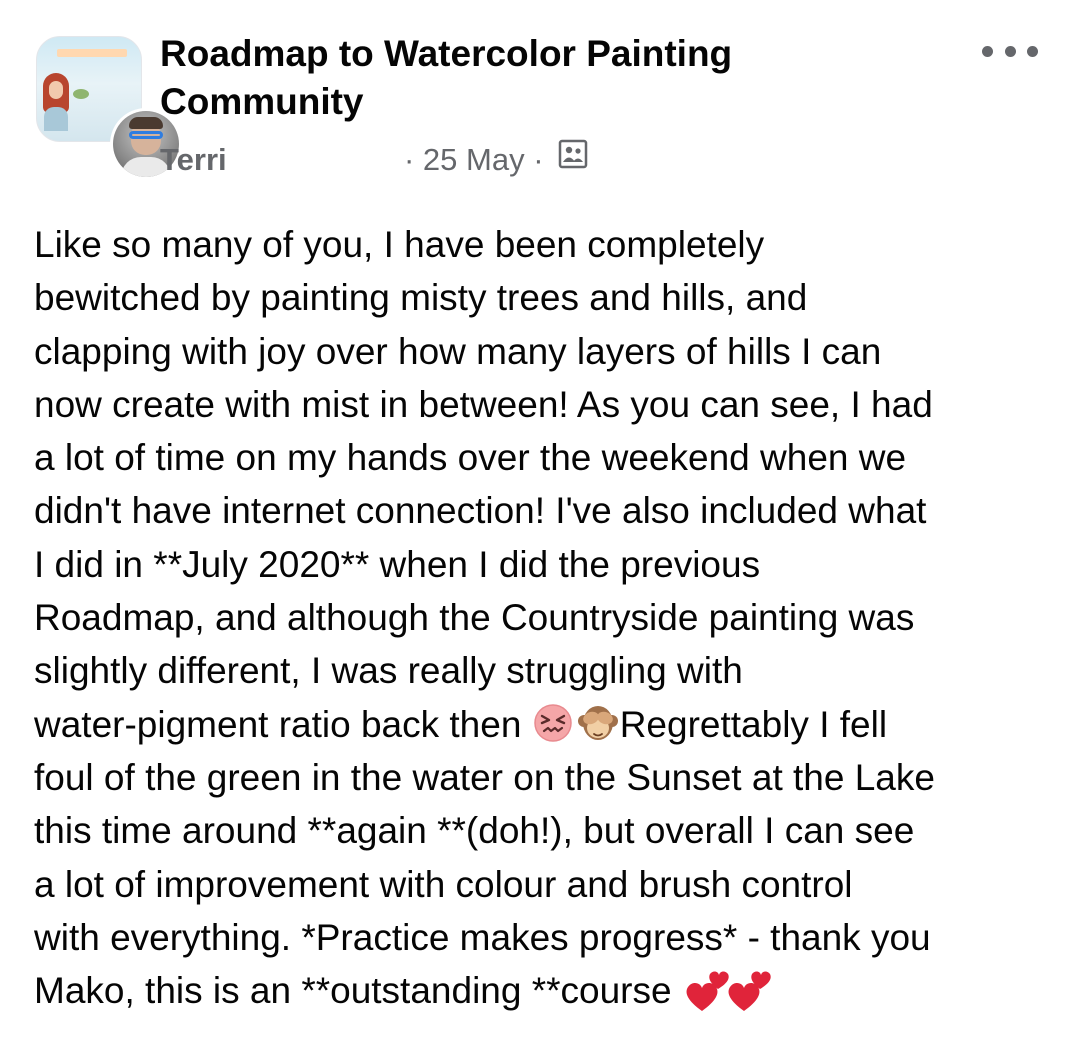  I want to click on group-avatar, so click(109, 108).